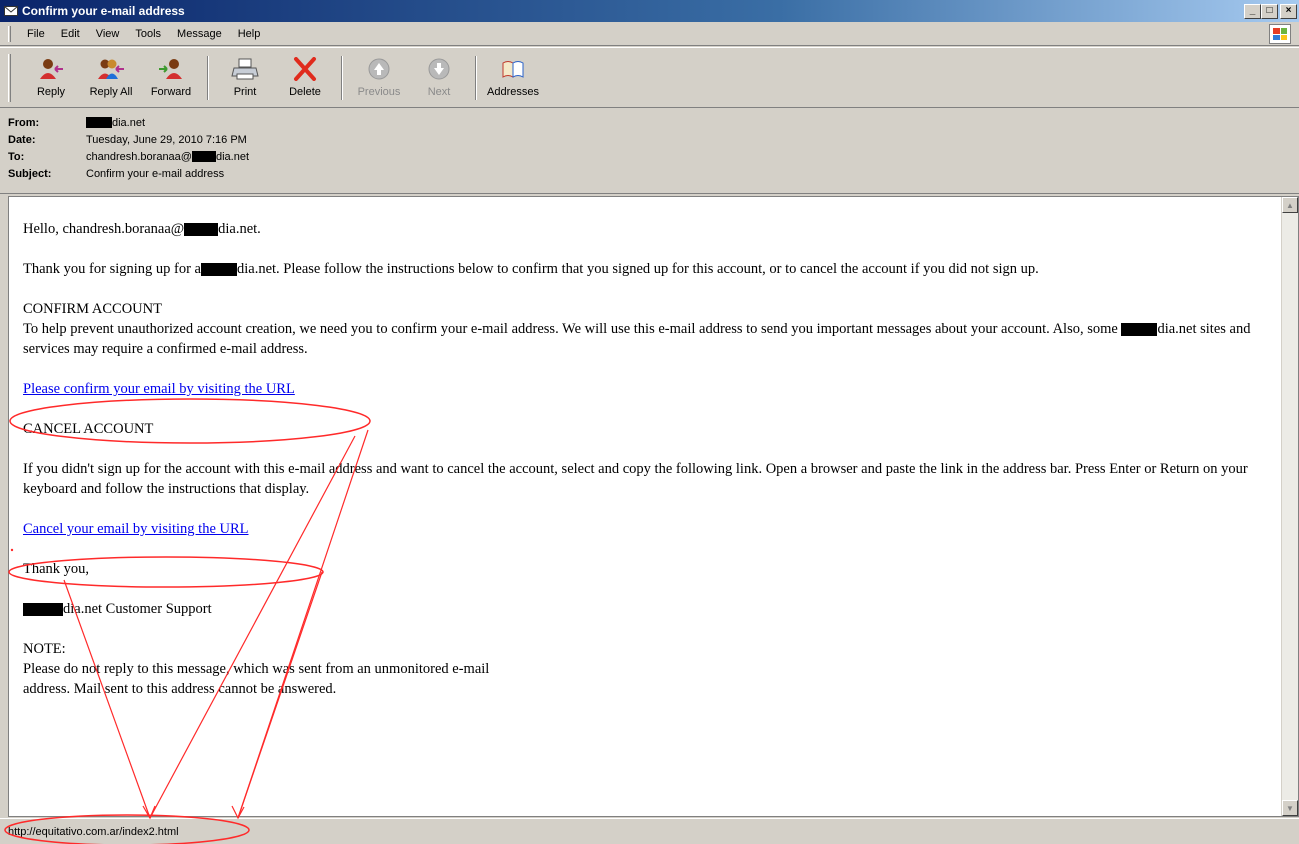  I want to click on thanks-prefix: Thank you for signing up for a, so click(112, 269).